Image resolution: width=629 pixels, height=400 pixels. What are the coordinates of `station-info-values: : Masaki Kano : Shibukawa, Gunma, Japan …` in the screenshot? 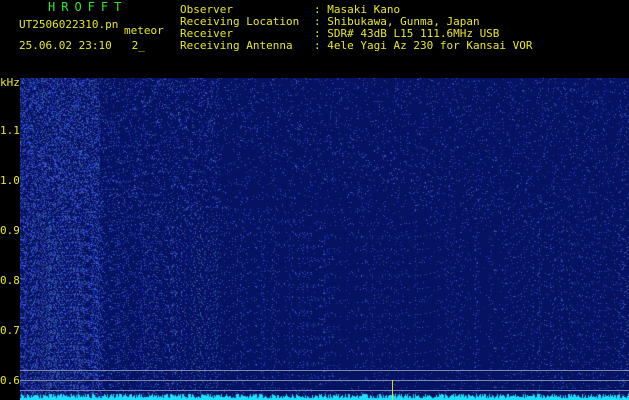 It's located at (423, 27).